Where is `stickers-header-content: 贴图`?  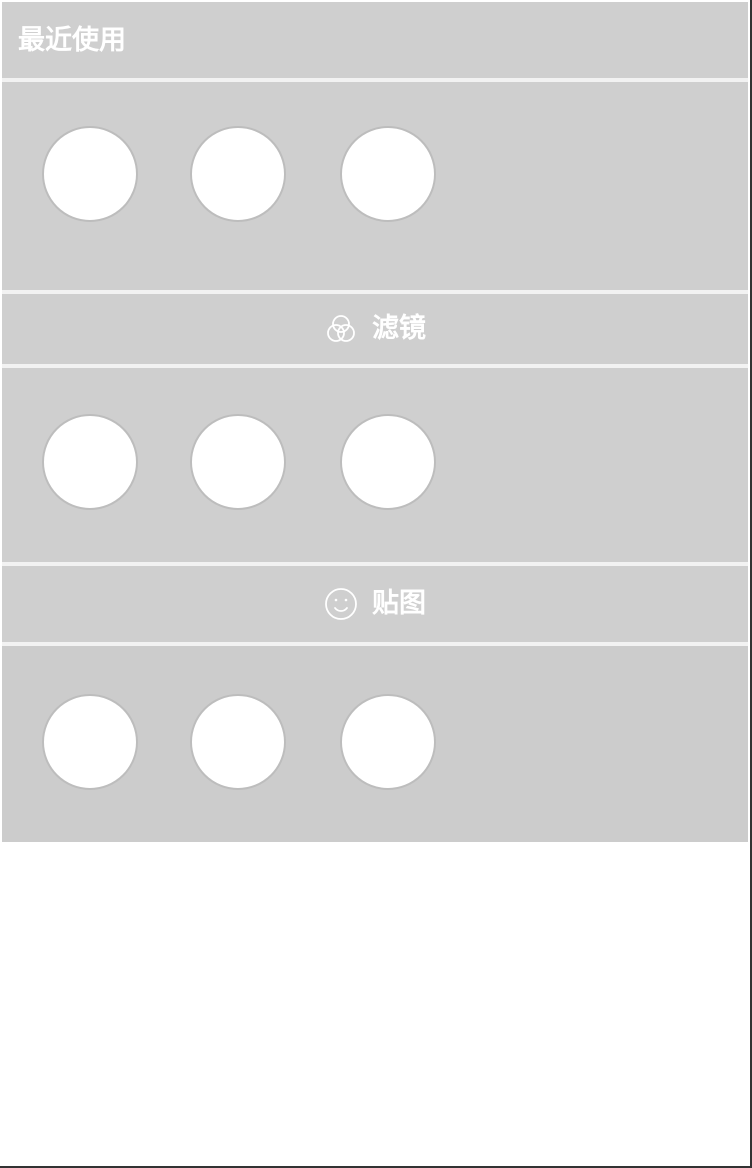
stickers-header-content: 贴图 is located at coordinates (375, 604).